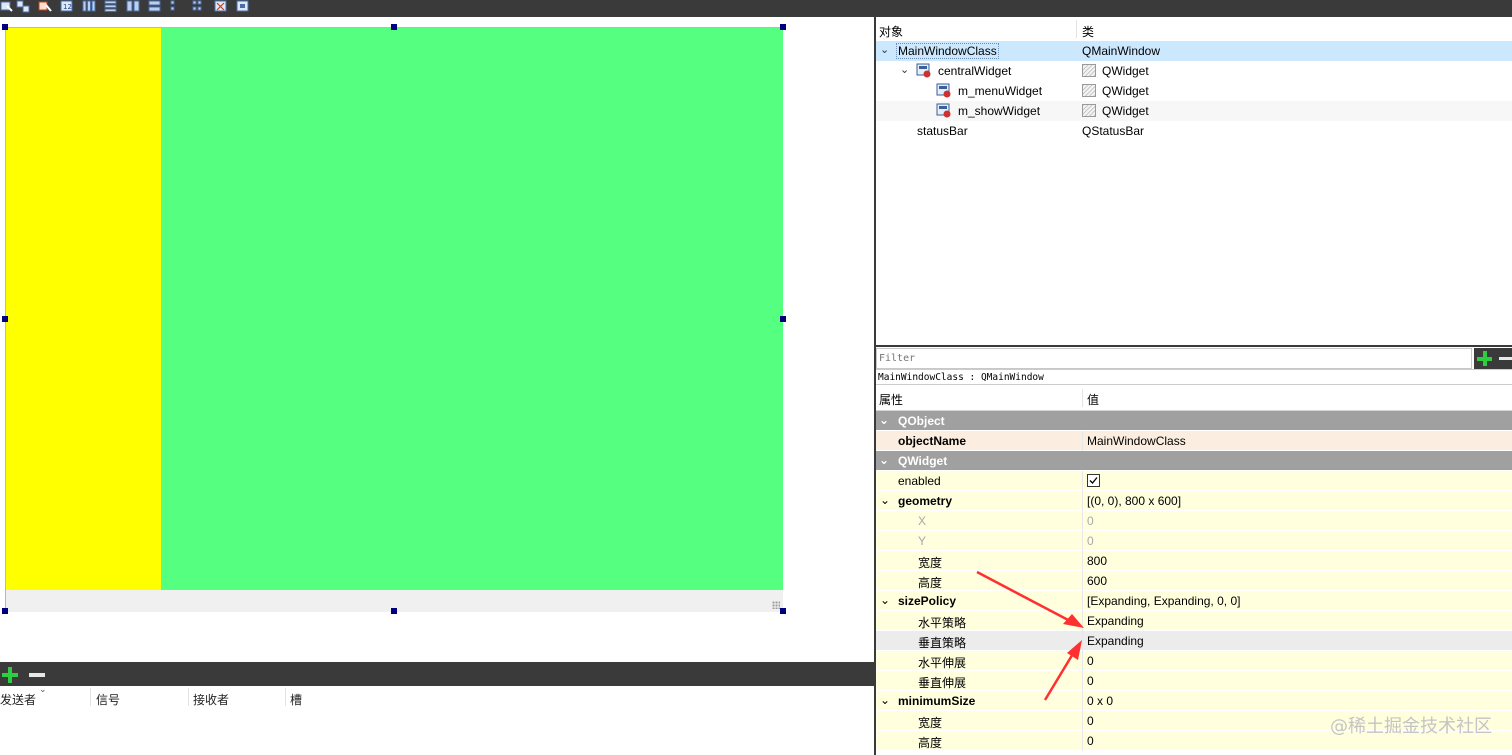 The image size is (1512, 755). What do you see at coordinates (932, 441) in the screenshot?
I see `property-name: objectName` at bounding box center [932, 441].